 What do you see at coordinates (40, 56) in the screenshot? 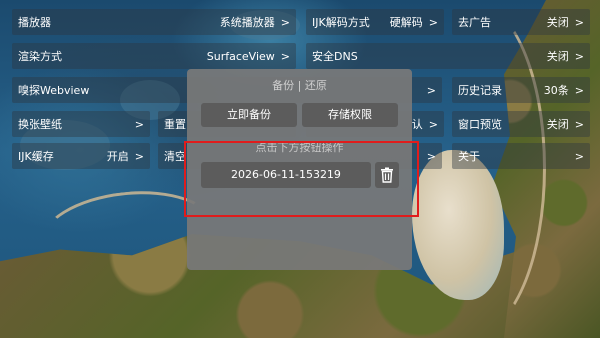
I see `render-mode-label: 渲染方式` at bounding box center [40, 56].